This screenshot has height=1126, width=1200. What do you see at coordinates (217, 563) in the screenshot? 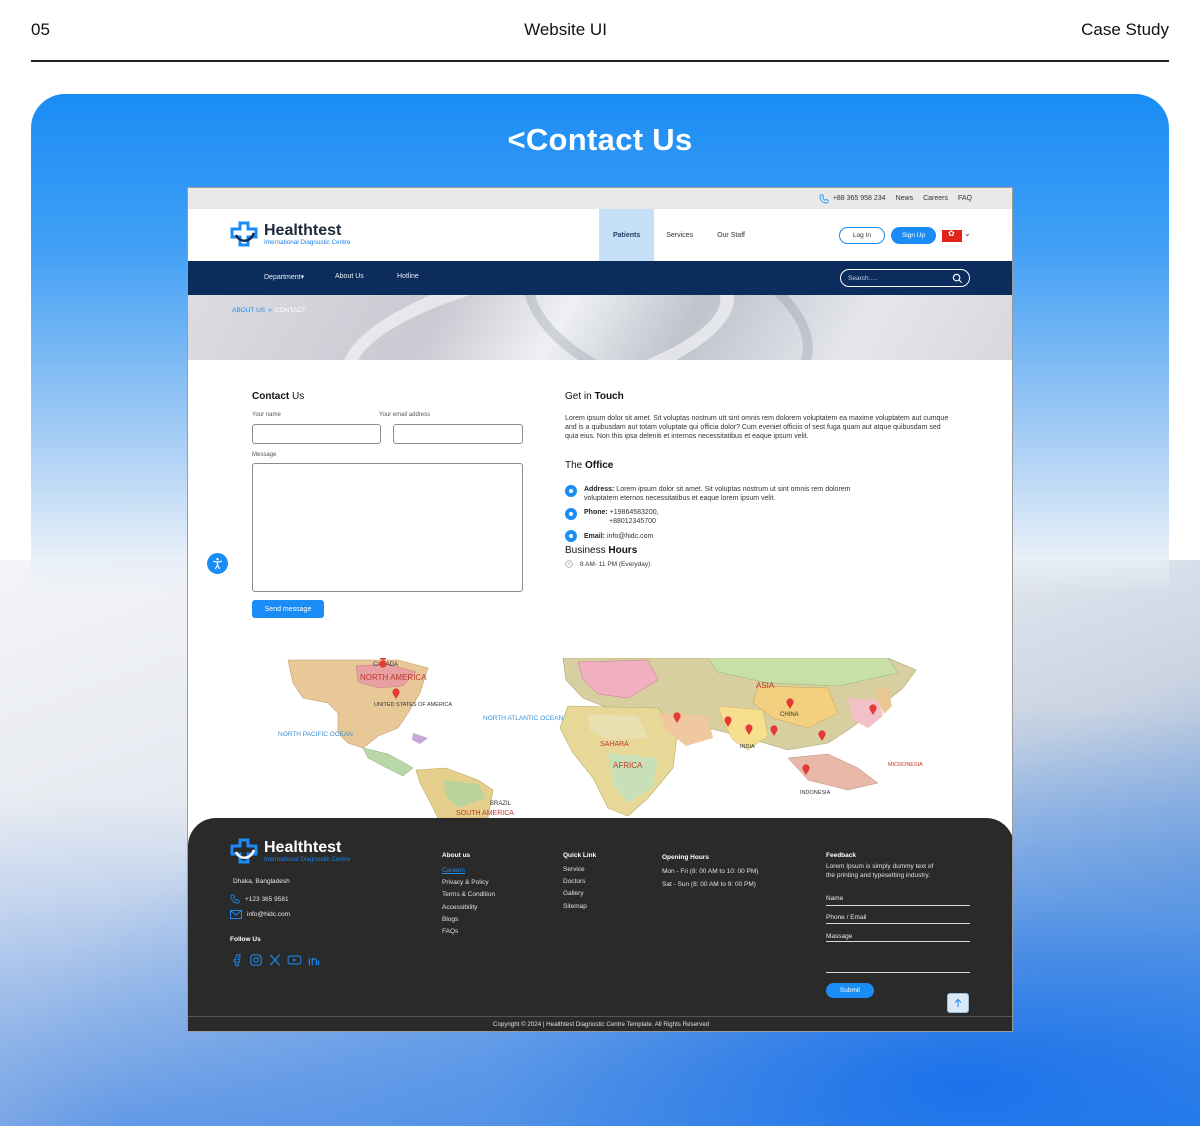
I see `accessibility-button` at bounding box center [217, 563].